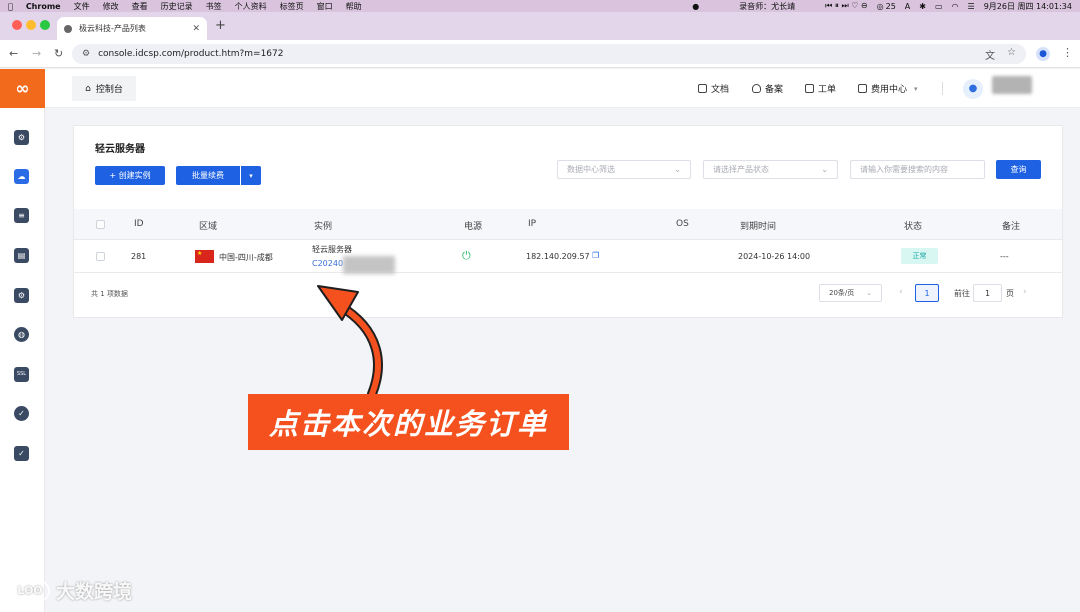 The height and width of the screenshot is (612, 1080). I want to click on menu-window: 窗口, so click(325, 6).